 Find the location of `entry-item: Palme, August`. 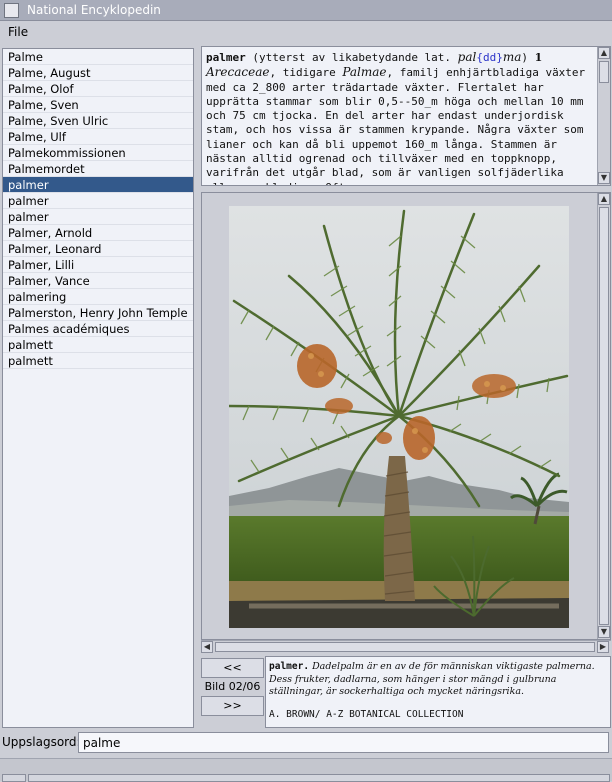

entry-item: Palme, August is located at coordinates (98, 73).